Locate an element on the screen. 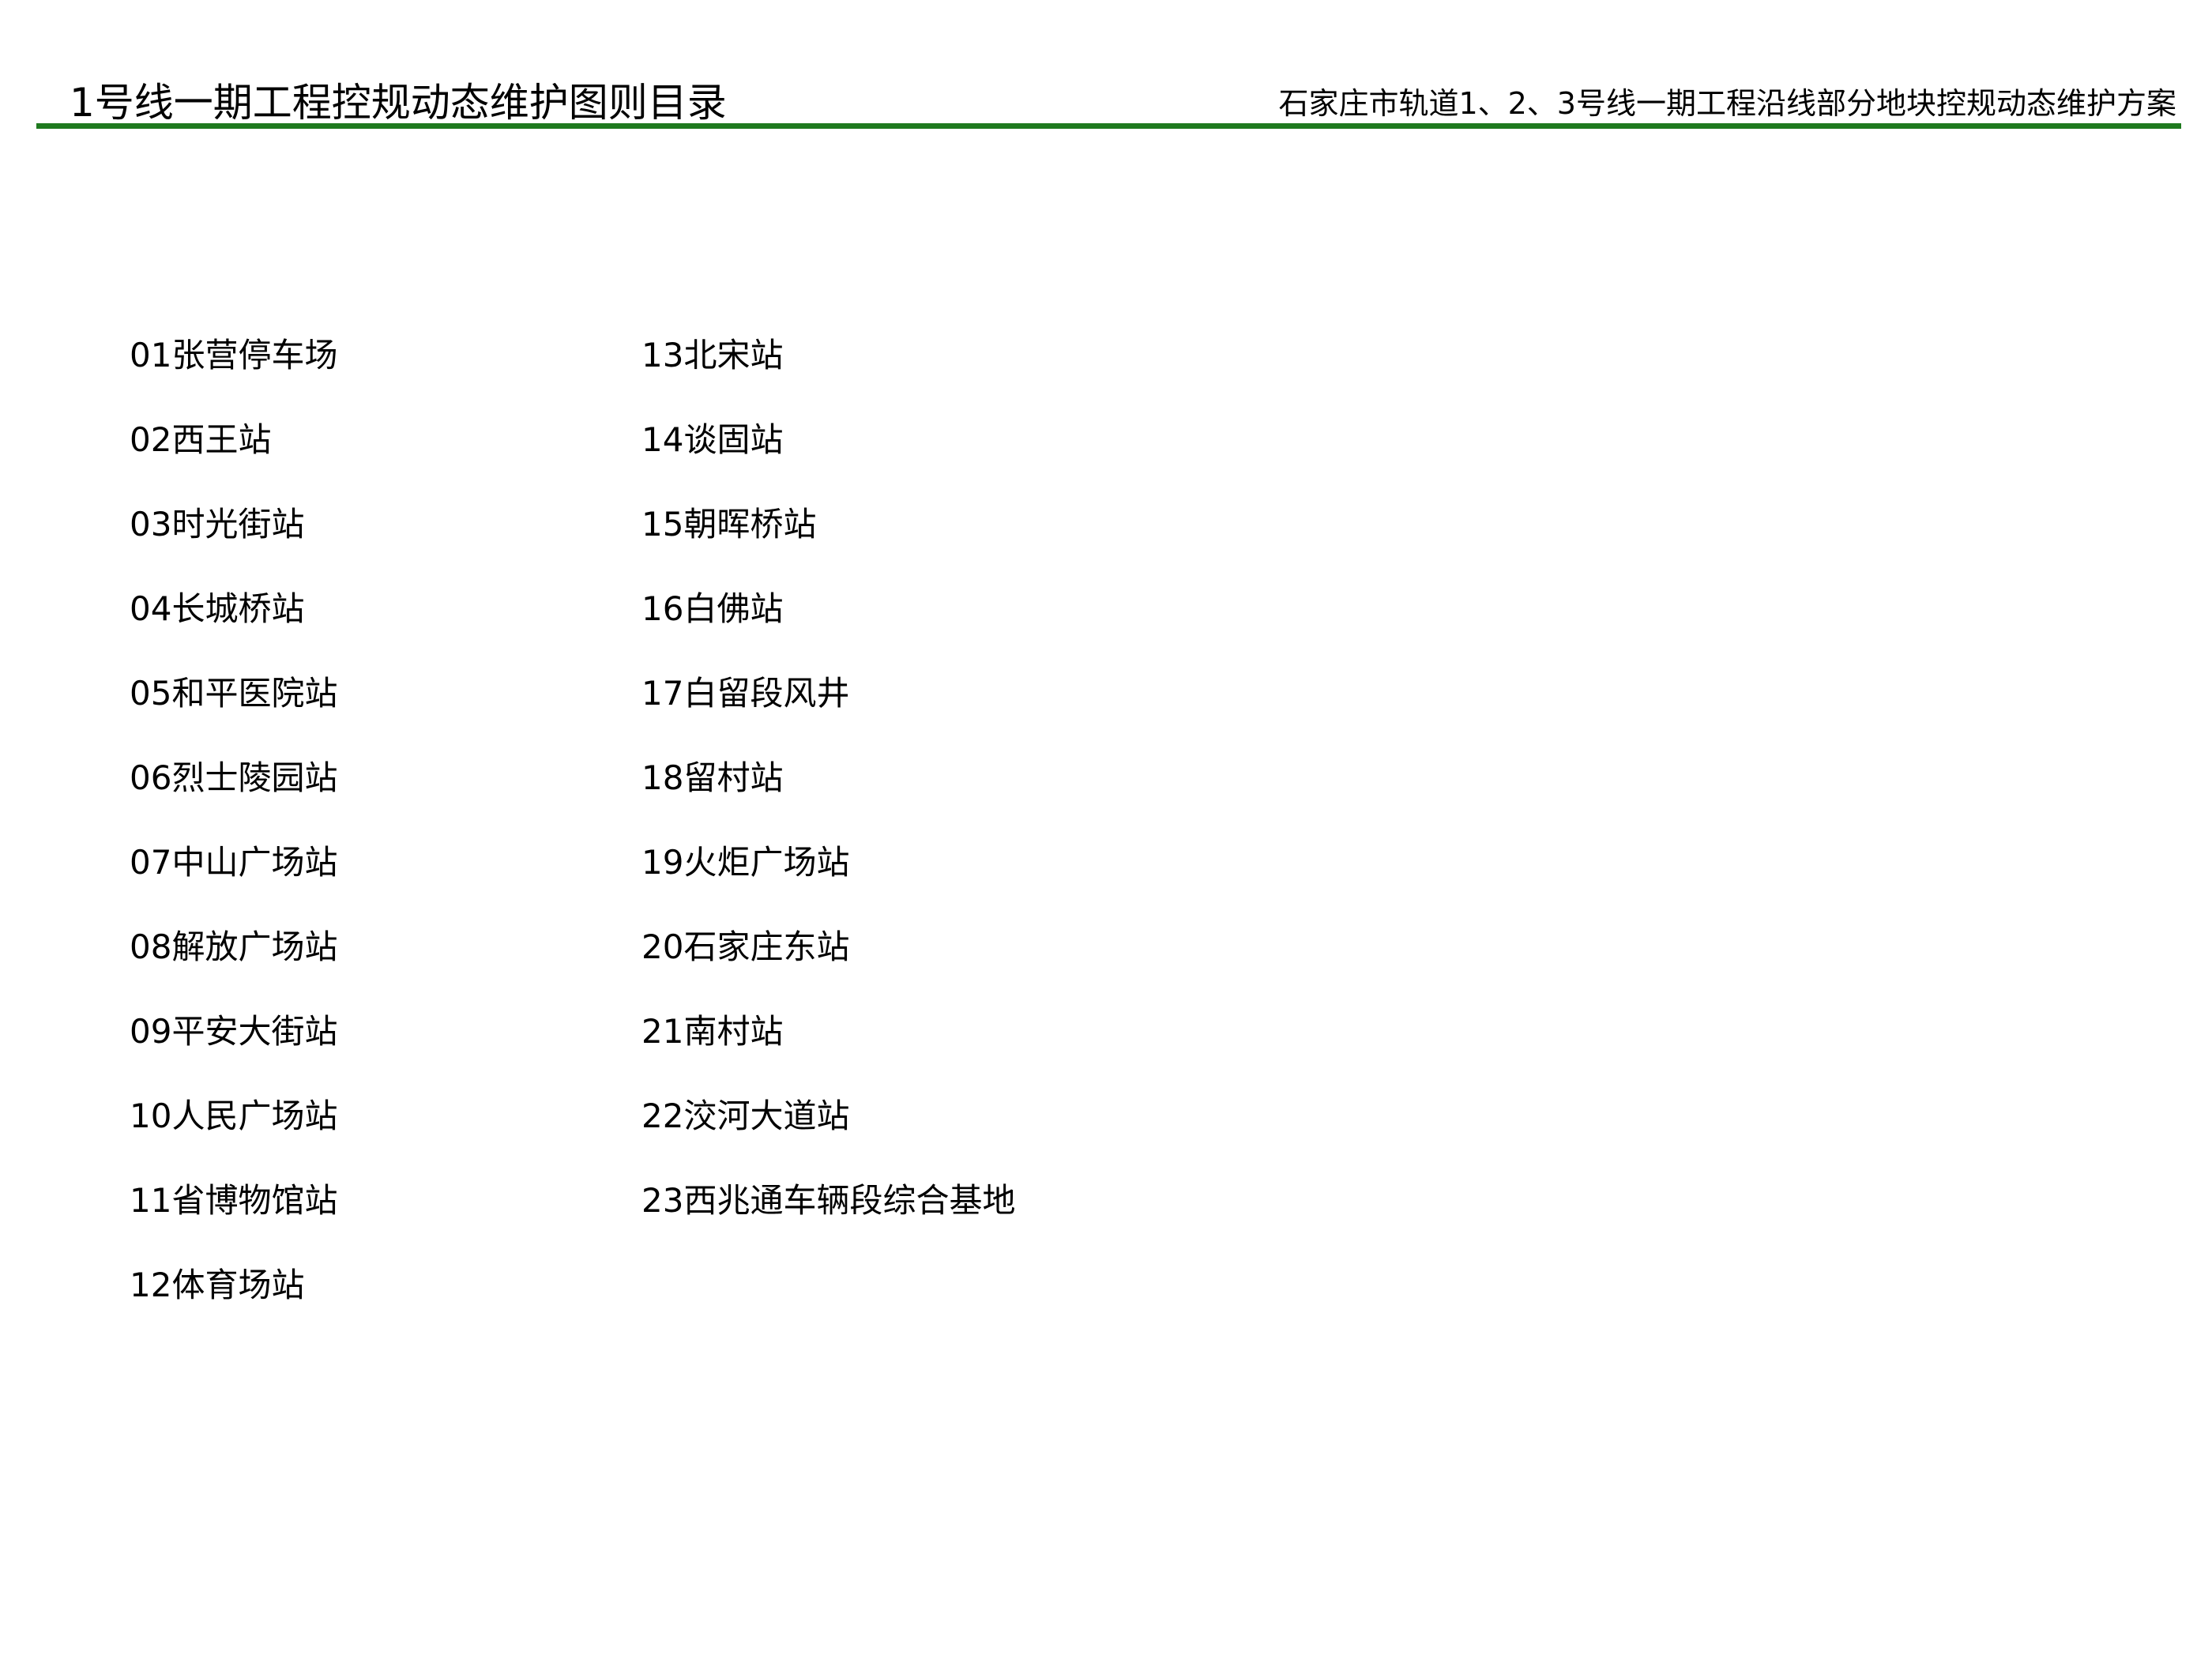 This screenshot has width=2212, height=1659. toc-item: 11省博物馆站 is located at coordinates (234, 1220).